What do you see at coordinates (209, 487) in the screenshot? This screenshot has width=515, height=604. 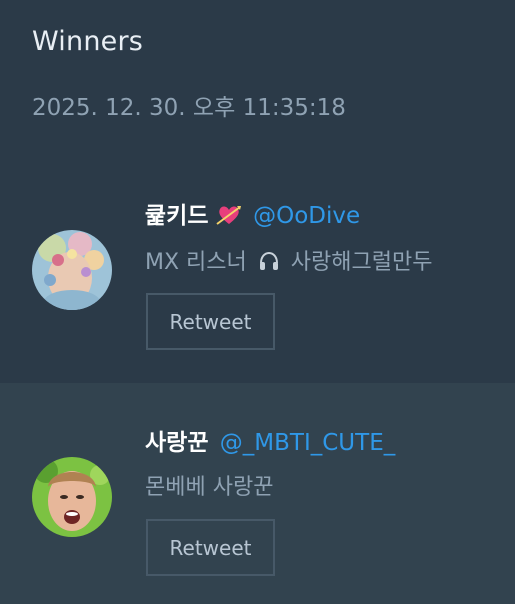 I see `user-bio: 몬베베 사랑꾼` at bounding box center [209, 487].